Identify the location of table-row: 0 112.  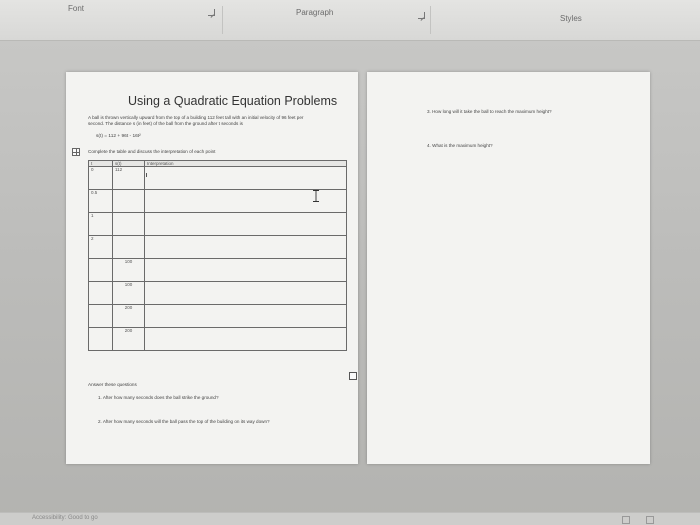
(217, 178).